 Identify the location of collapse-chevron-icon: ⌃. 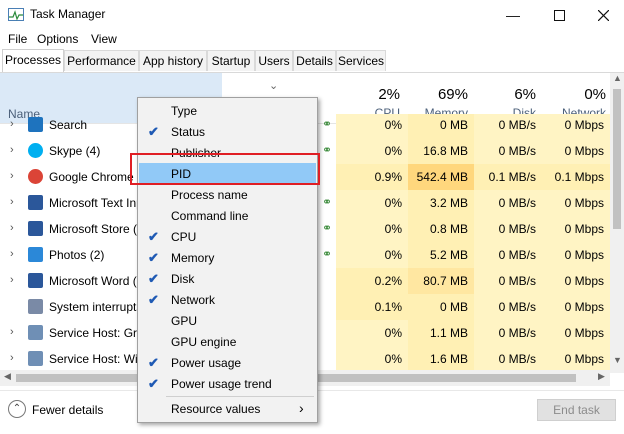
(17, 409).